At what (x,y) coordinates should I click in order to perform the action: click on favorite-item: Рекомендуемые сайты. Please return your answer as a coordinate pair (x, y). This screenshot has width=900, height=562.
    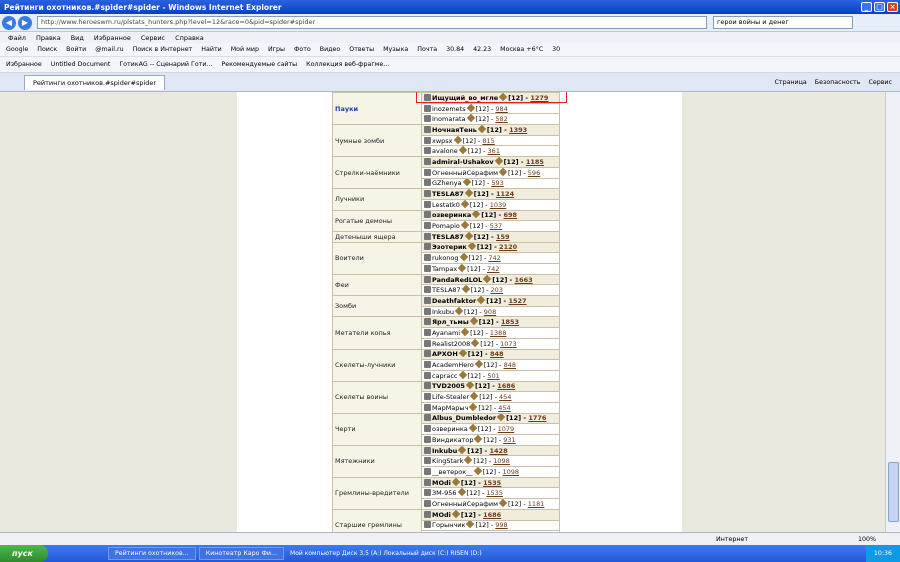
    Looking at the image, I should click on (259, 64).